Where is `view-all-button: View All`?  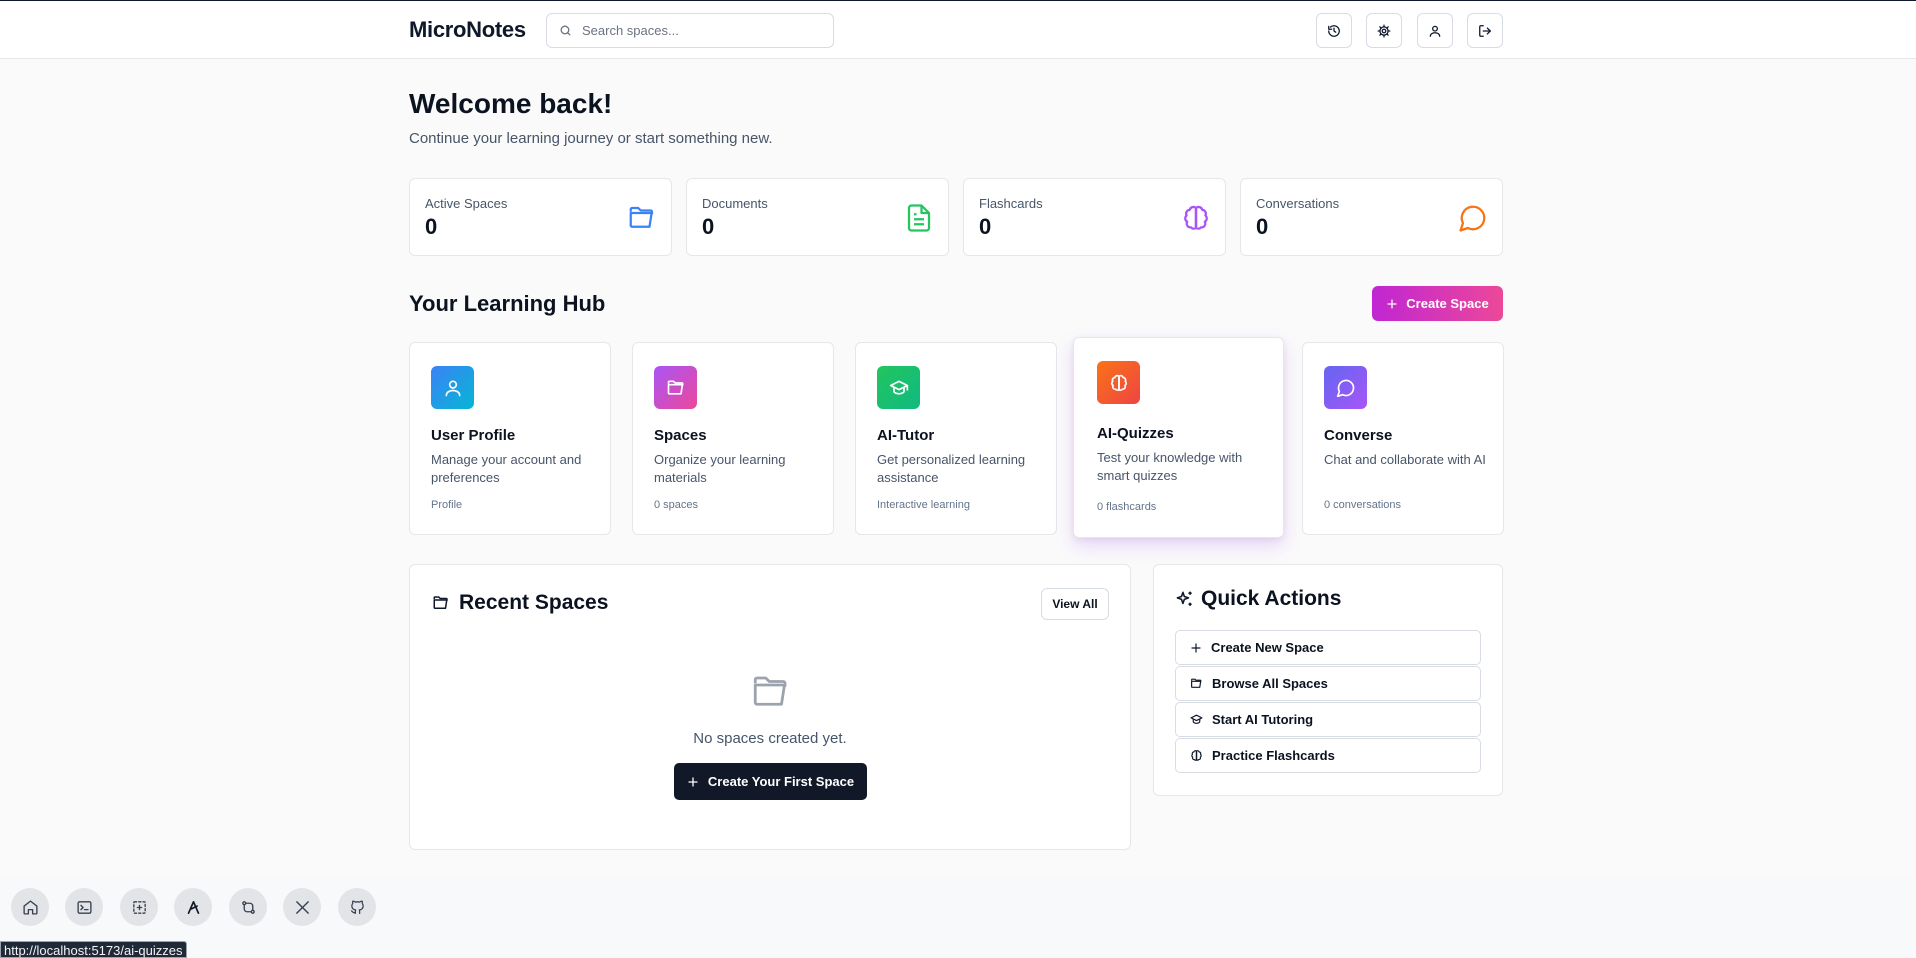
view-all-button: View All is located at coordinates (1075, 604).